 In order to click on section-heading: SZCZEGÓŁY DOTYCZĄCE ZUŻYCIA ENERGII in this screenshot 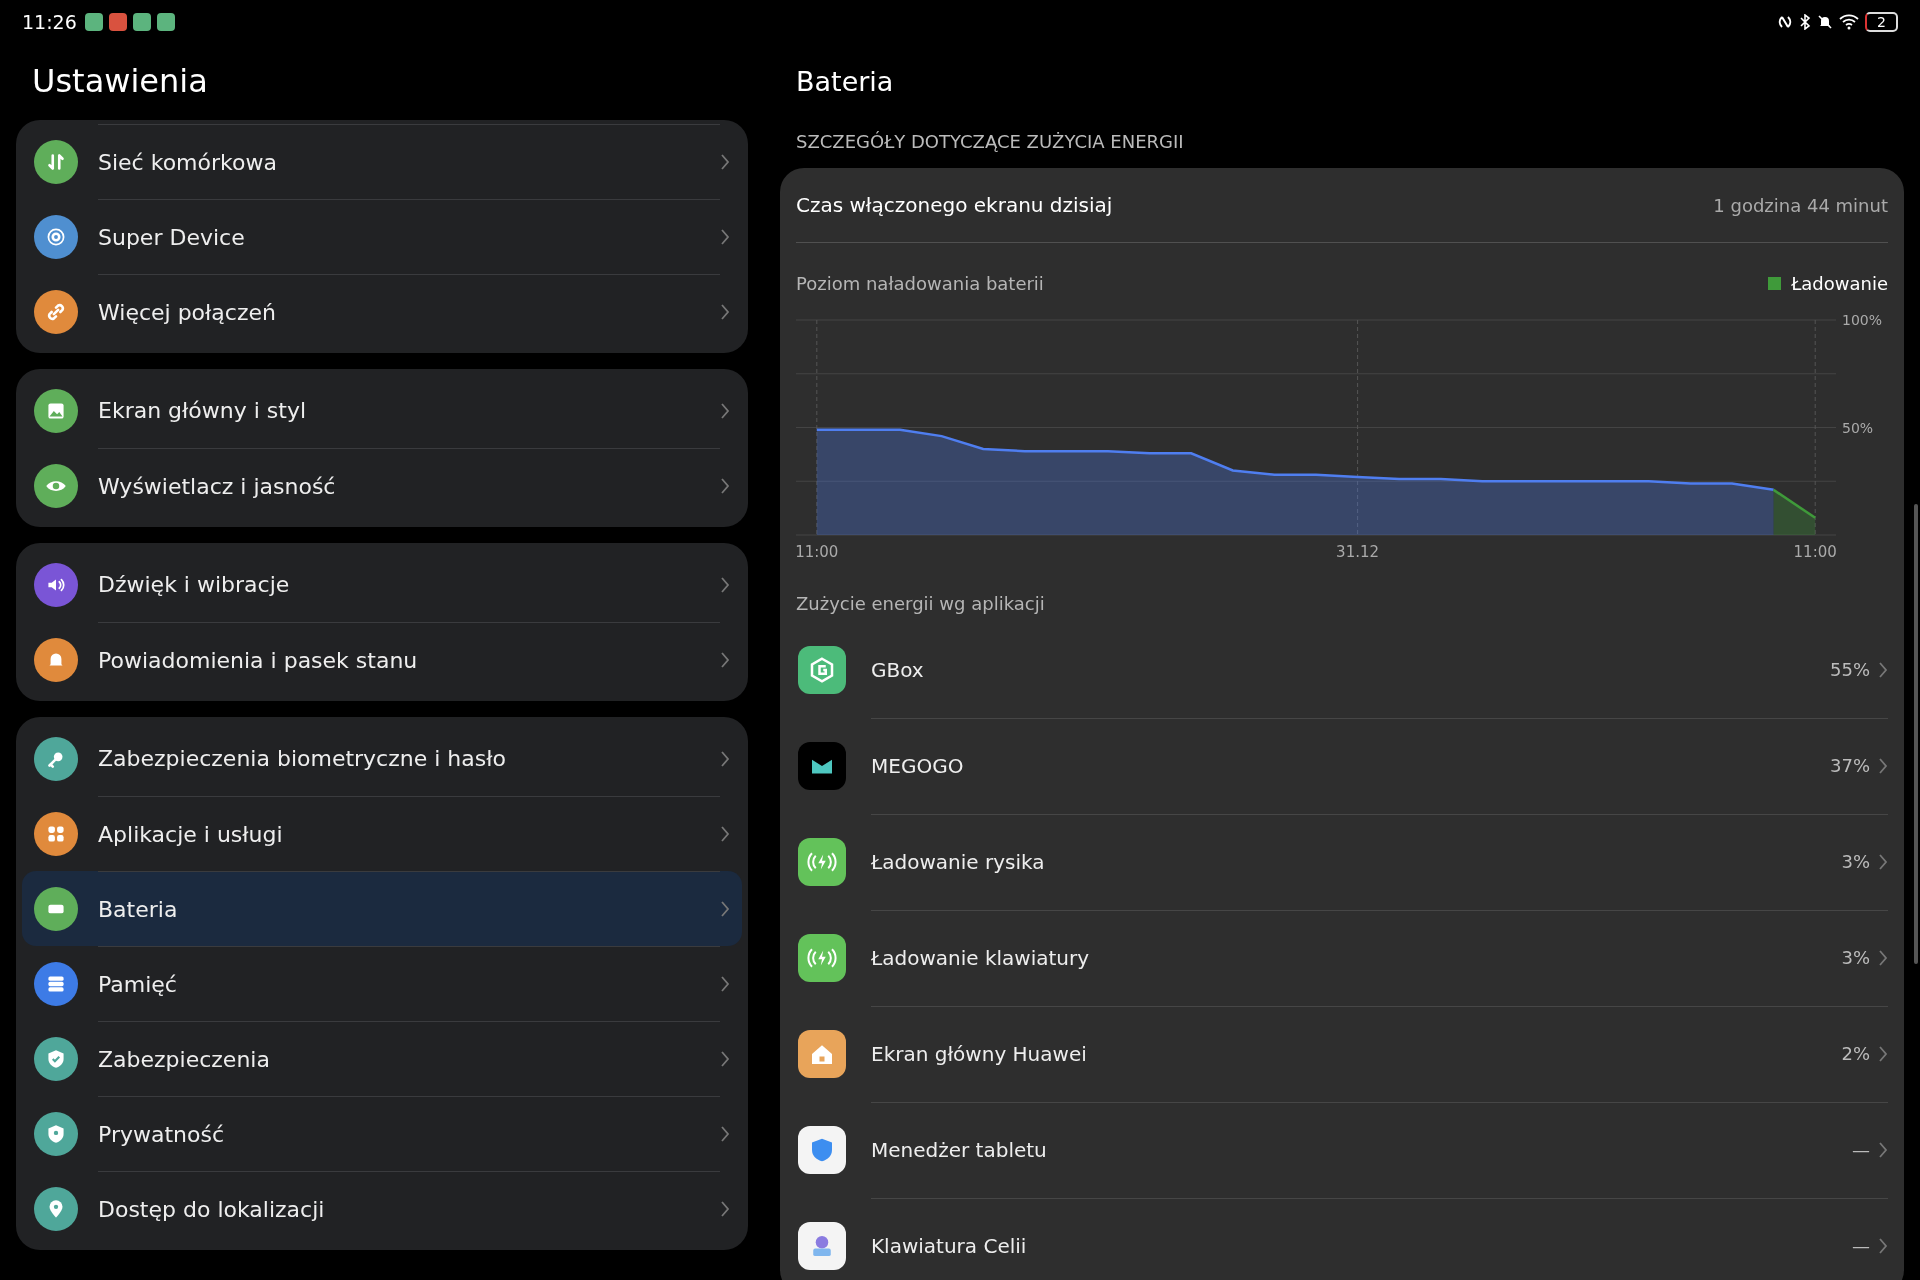, I will do `click(990, 141)`.